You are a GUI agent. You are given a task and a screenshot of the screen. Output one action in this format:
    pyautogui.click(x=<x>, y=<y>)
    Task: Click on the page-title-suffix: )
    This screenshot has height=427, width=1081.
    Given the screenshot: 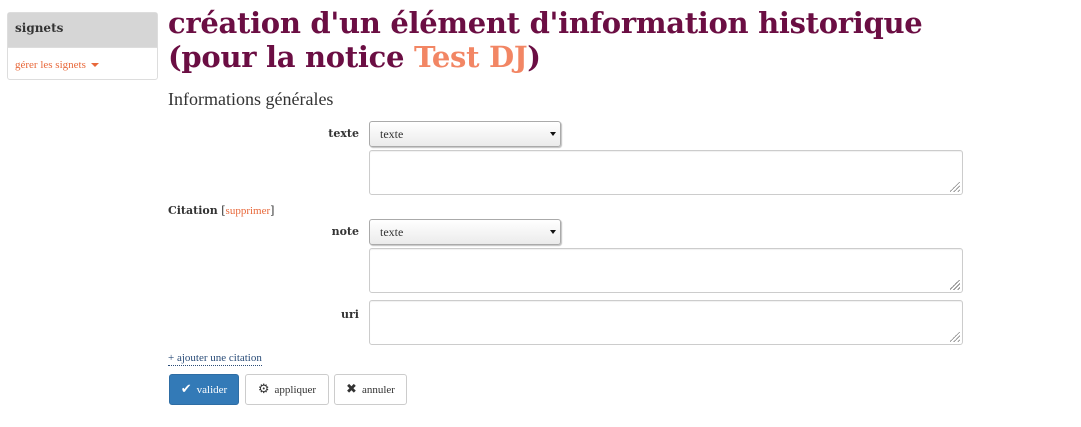 What is the action you would take?
    pyautogui.click(x=534, y=57)
    